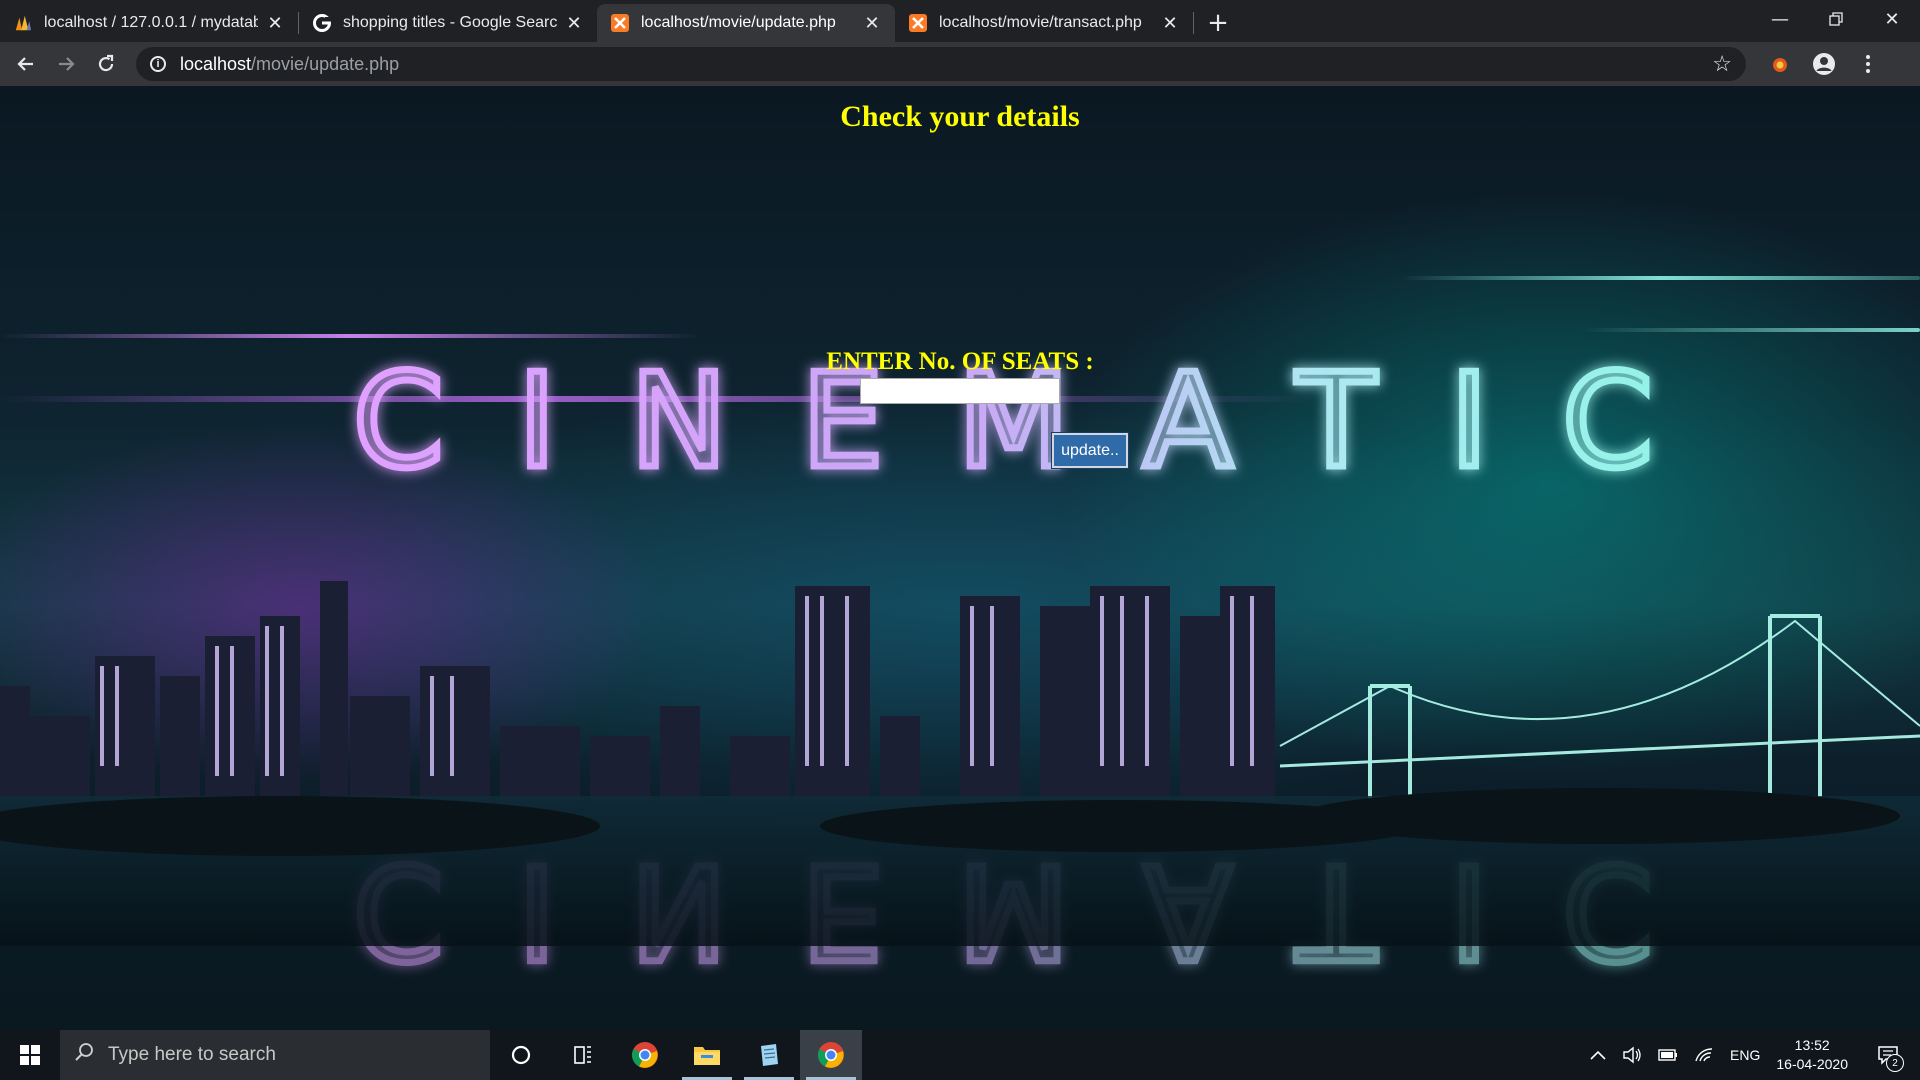 This screenshot has height=1080, width=1920. I want to click on system-tray: ENG 13:52 16-04-2020 2, so click(1751, 1055).